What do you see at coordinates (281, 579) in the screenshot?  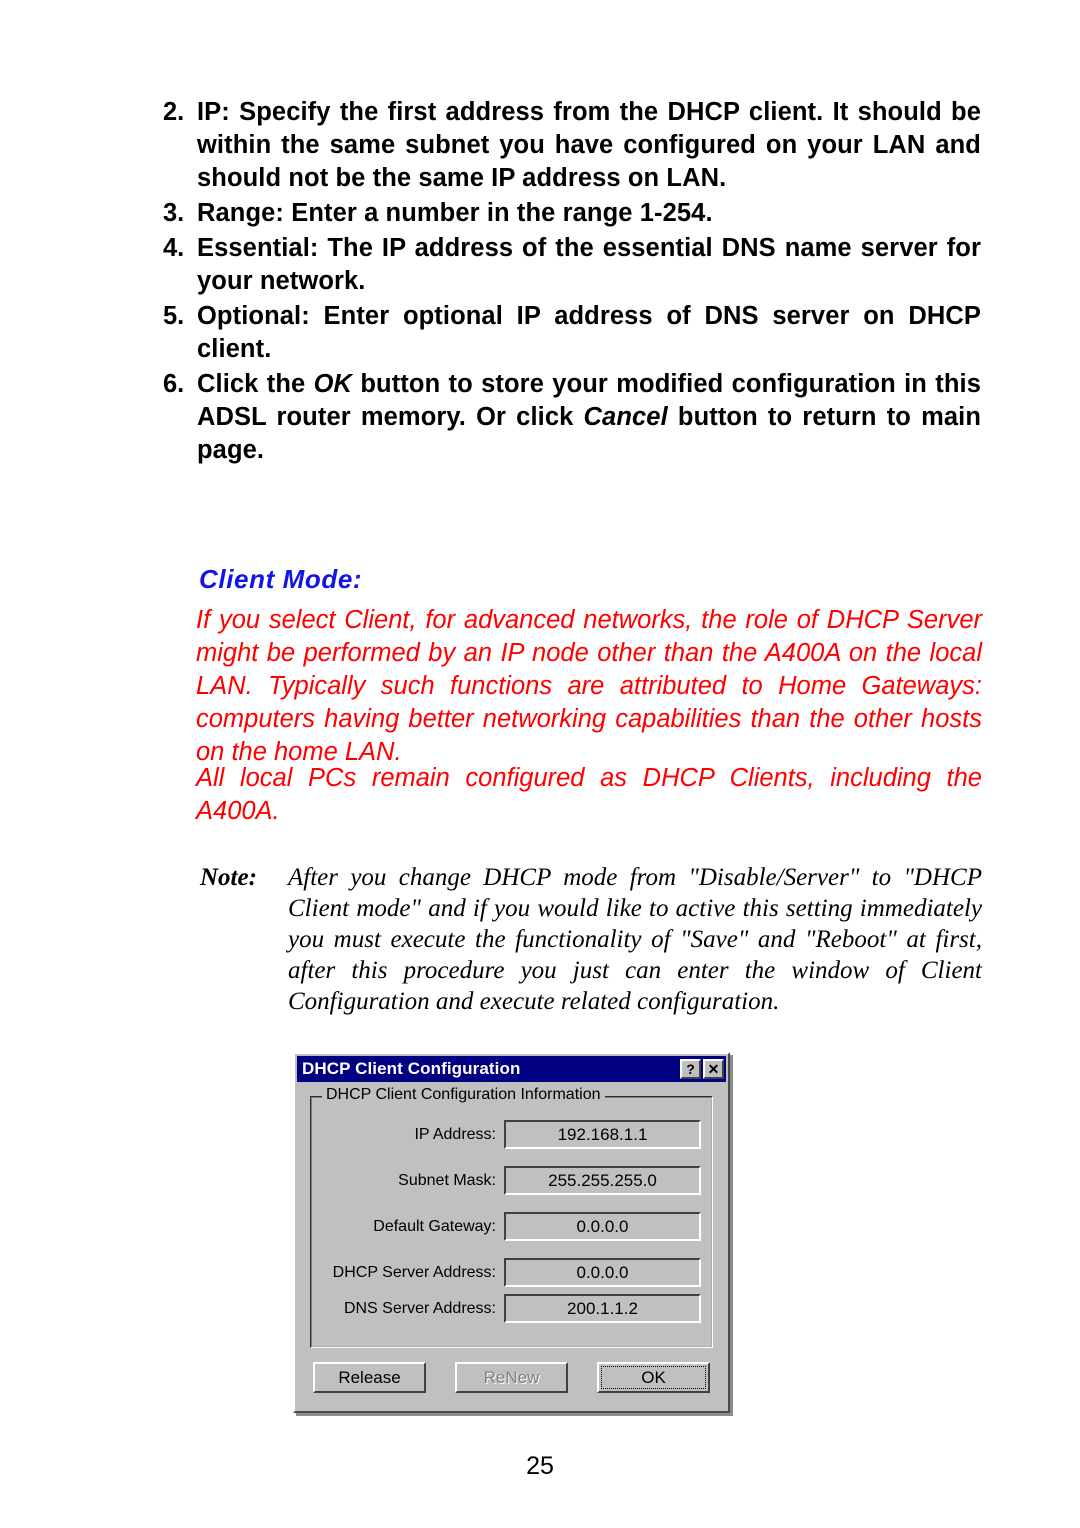 I see `client-mode-heading: Client Mode:` at bounding box center [281, 579].